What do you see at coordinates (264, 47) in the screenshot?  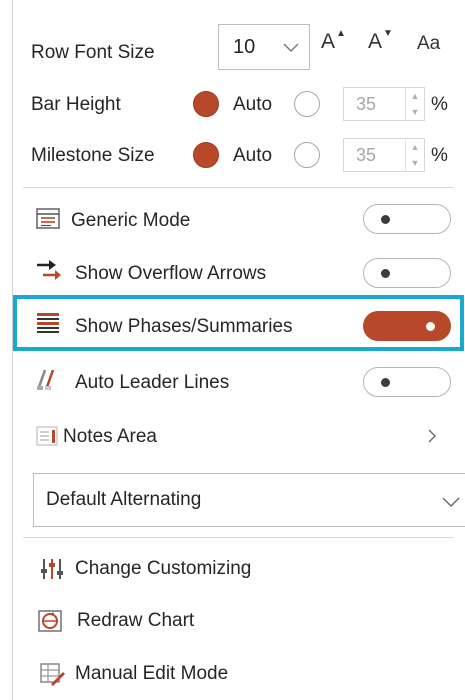 I see `font-size-select: 10` at bounding box center [264, 47].